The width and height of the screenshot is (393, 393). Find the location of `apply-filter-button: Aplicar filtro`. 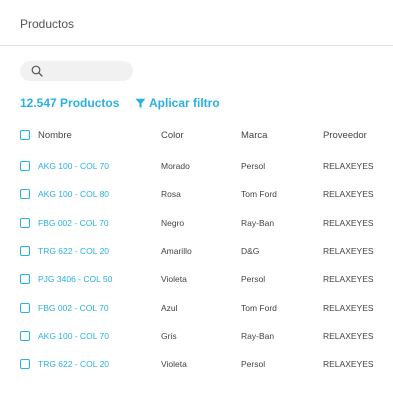

apply-filter-button: Aplicar filtro is located at coordinates (177, 103).